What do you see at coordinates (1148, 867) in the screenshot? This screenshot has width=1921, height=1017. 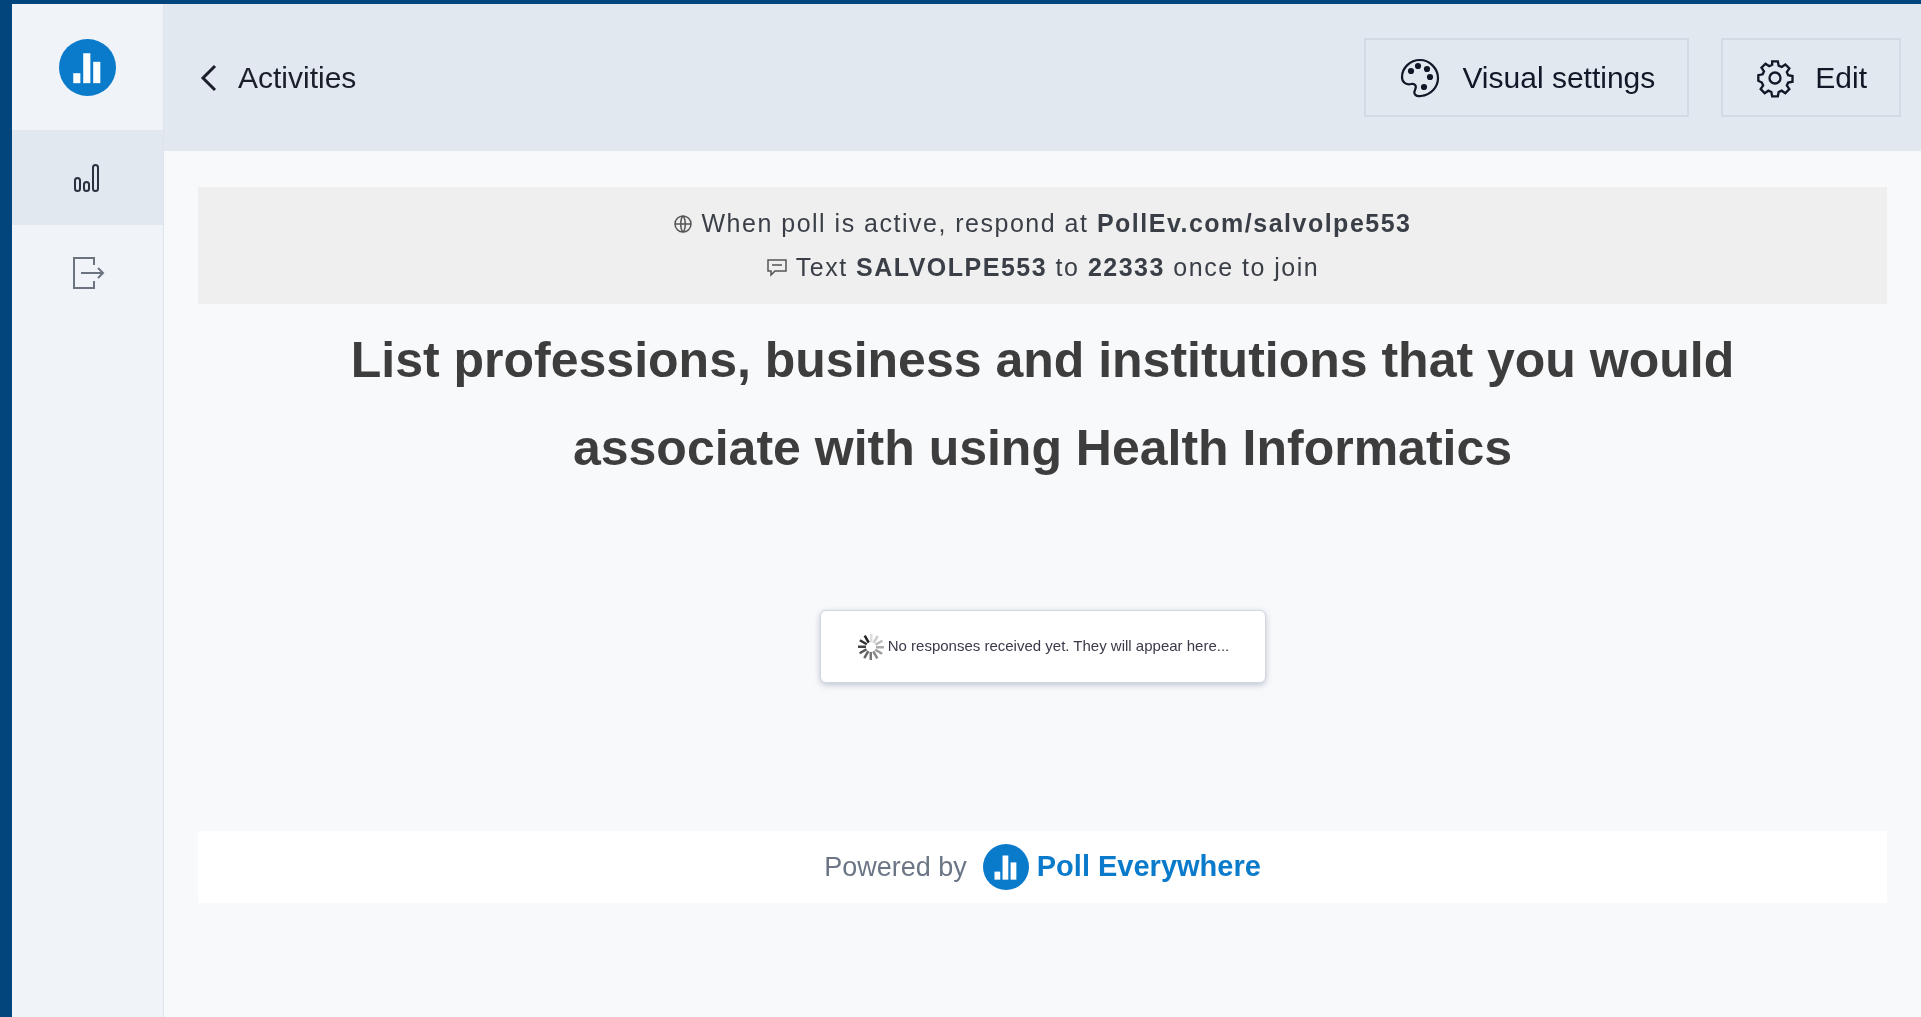 I see `brand-name: Poll Everywhere` at bounding box center [1148, 867].